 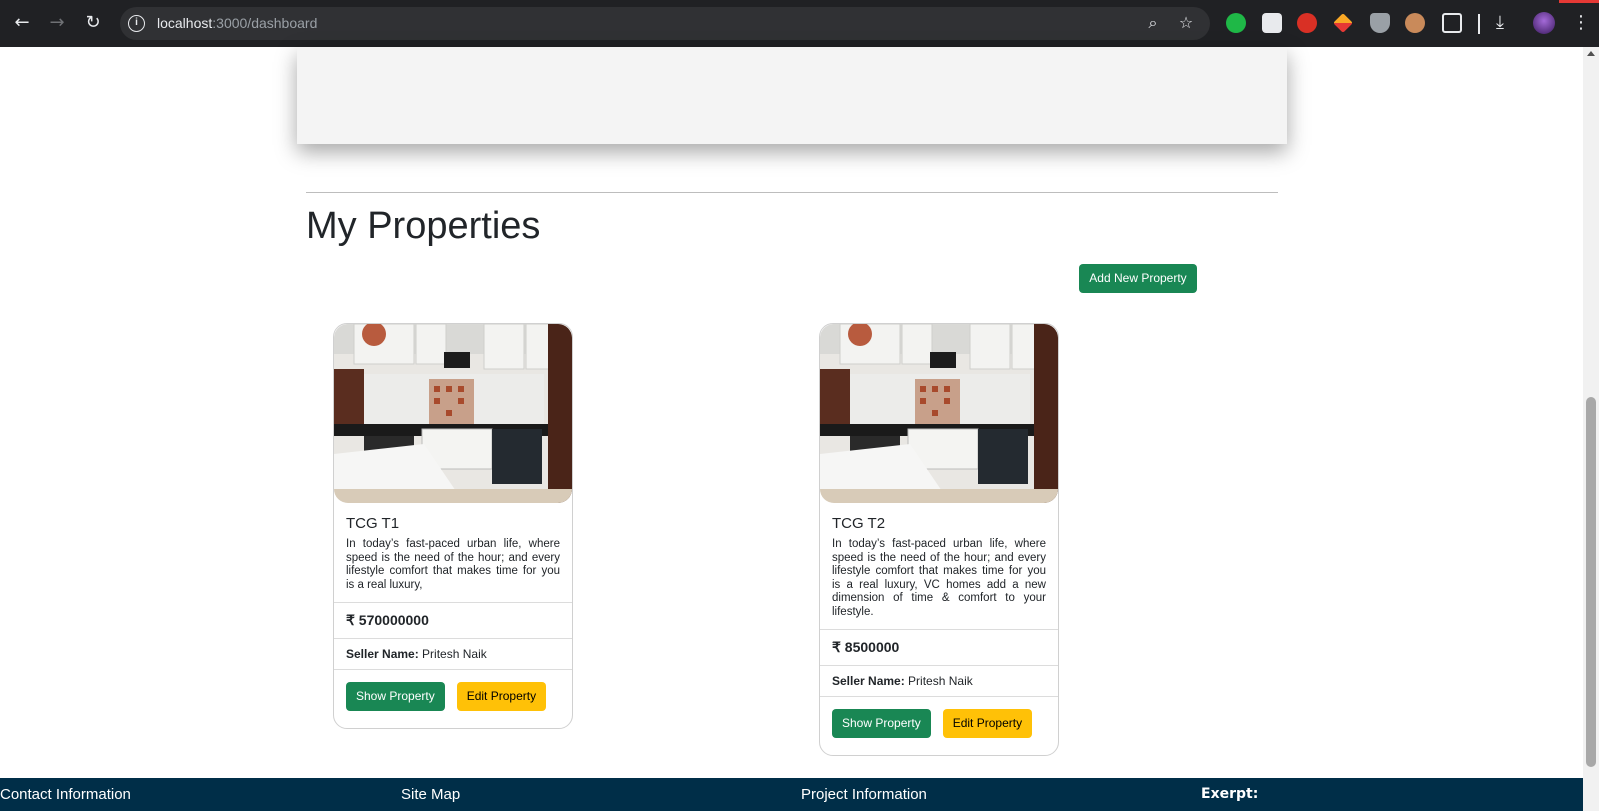 I want to click on property-price: ₹ 8500000, so click(x=939, y=648).